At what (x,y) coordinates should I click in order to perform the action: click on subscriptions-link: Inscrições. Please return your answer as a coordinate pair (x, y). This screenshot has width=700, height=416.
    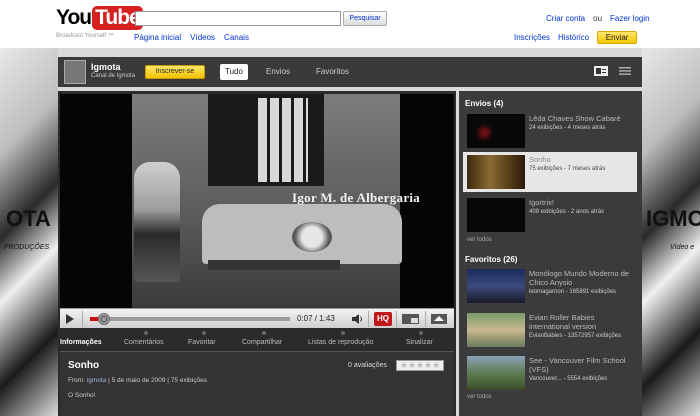
    Looking at the image, I should click on (532, 37).